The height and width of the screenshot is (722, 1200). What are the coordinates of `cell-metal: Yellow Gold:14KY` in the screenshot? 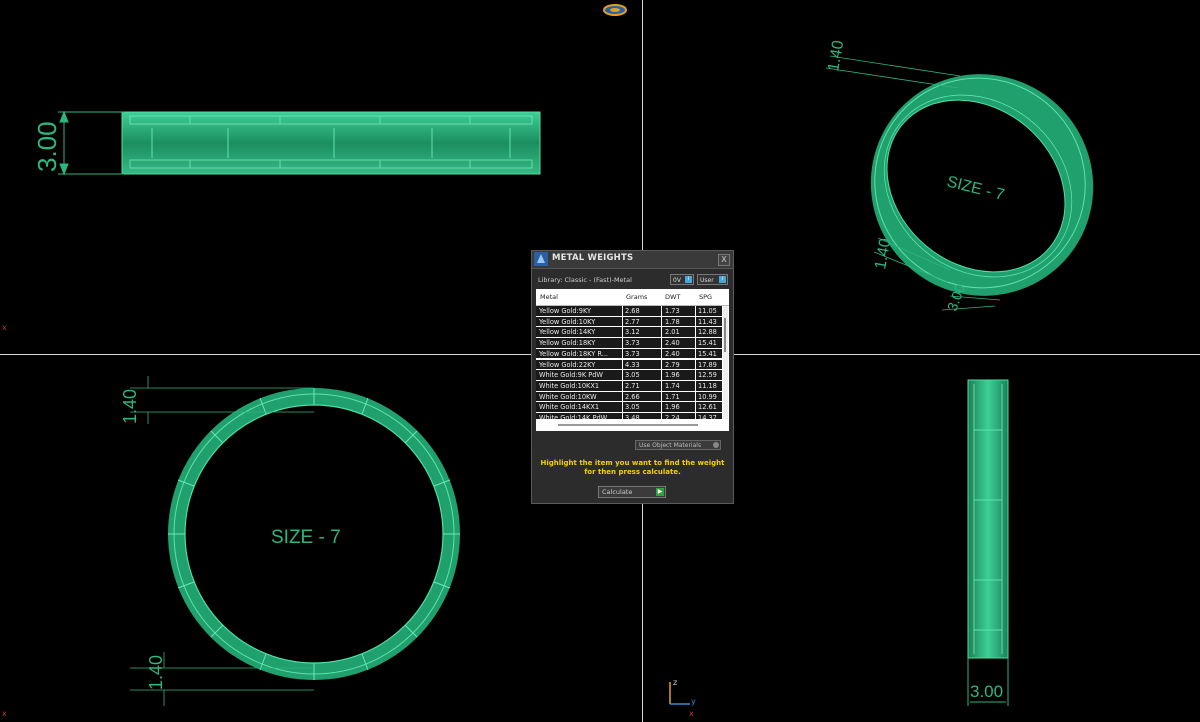 It's located at (567, 332).